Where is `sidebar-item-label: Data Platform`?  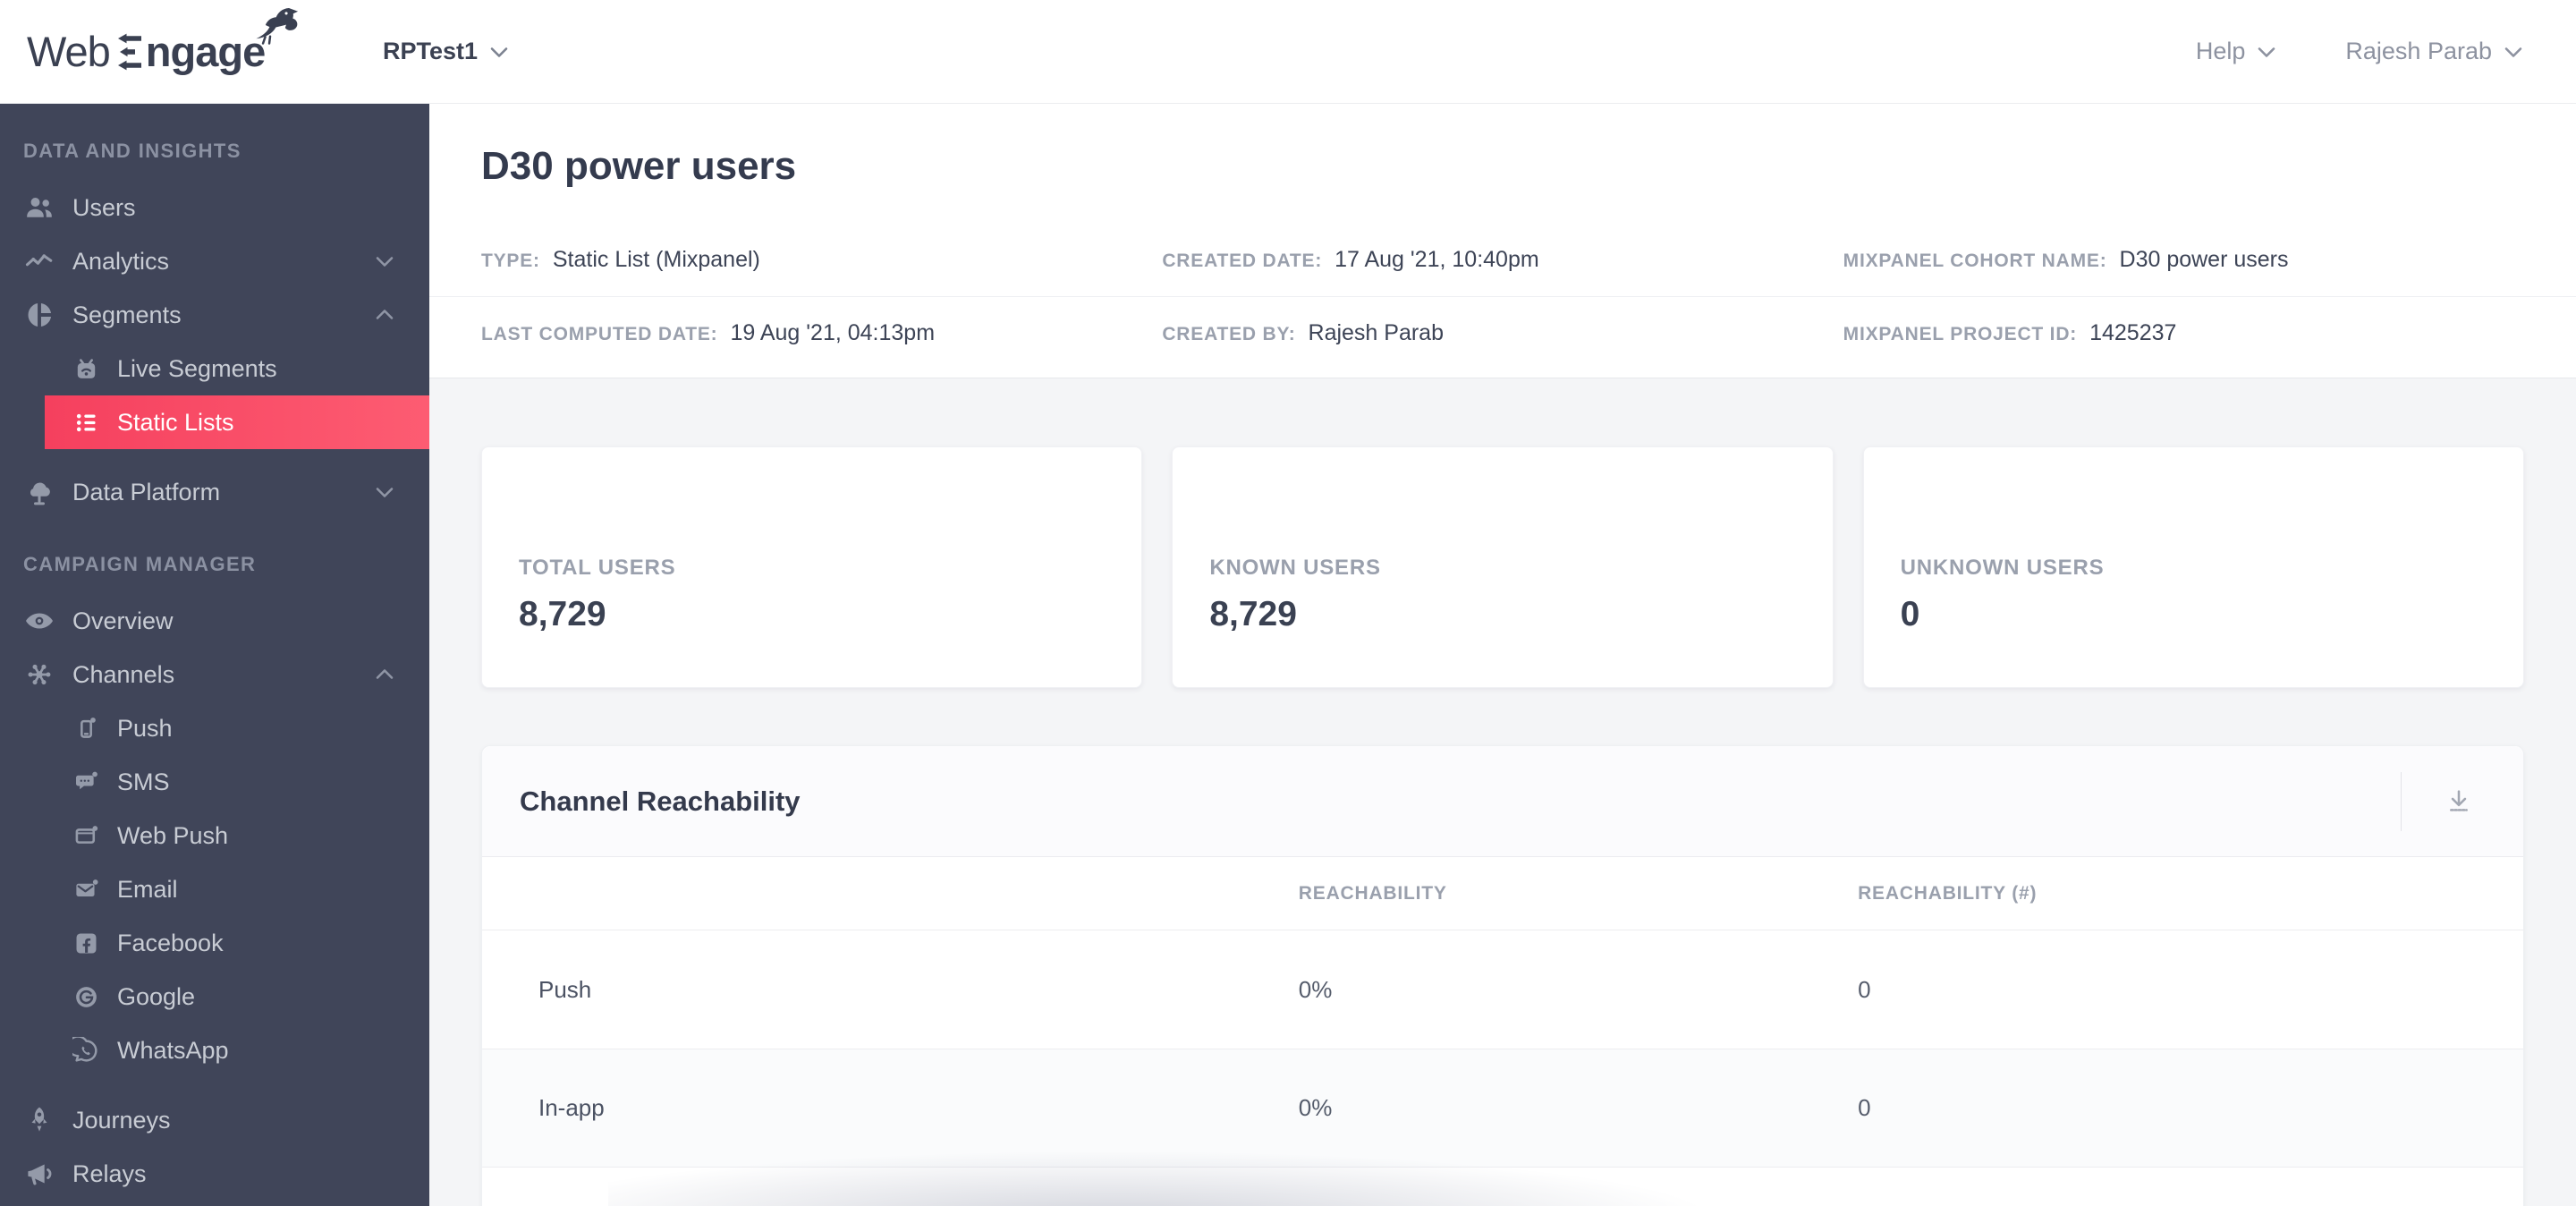 sidebar-item-label: Data Platform is located at coordinates (146, 491).